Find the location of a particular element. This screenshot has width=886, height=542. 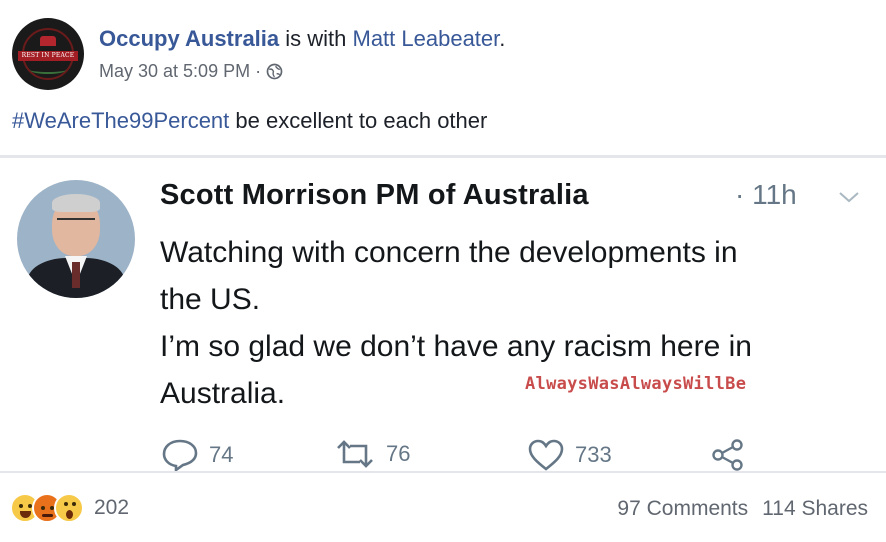

post-meta: May 30 at 5:09 PM · is located at coordinates (191, 71).